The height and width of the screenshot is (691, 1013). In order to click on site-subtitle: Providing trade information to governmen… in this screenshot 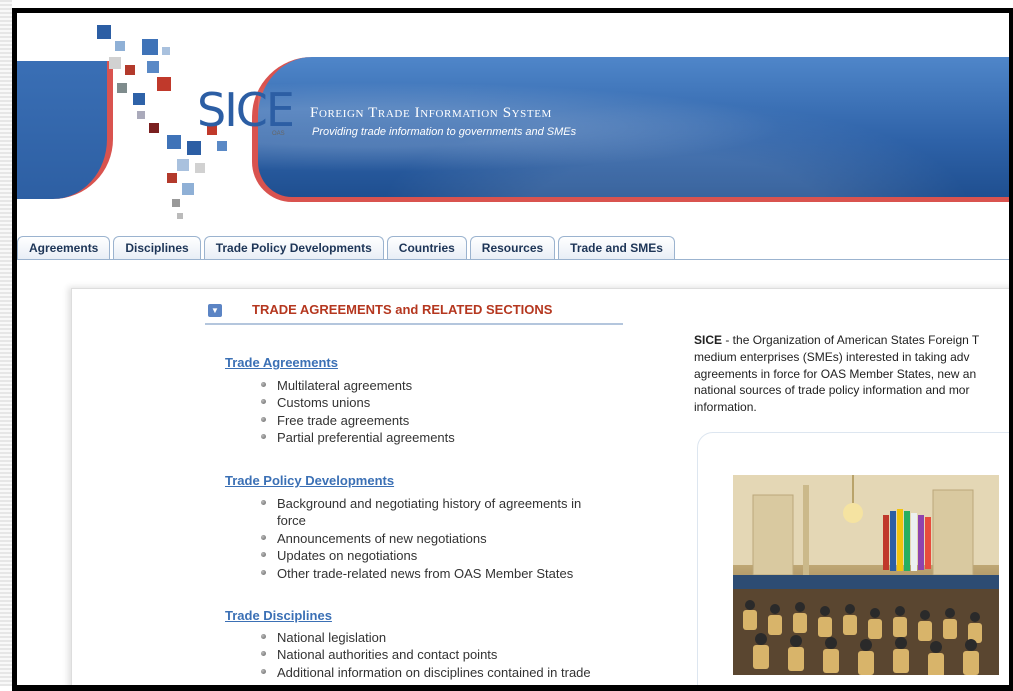, I will do `click(444, 132)`.